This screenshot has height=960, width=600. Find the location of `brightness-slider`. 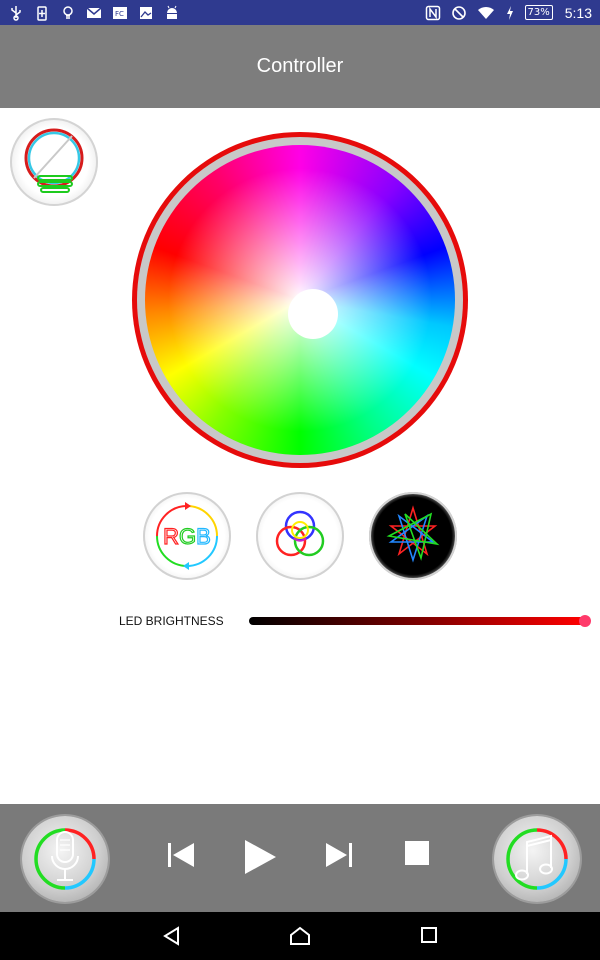

brightness-slider is located at coordinates (420, 621).